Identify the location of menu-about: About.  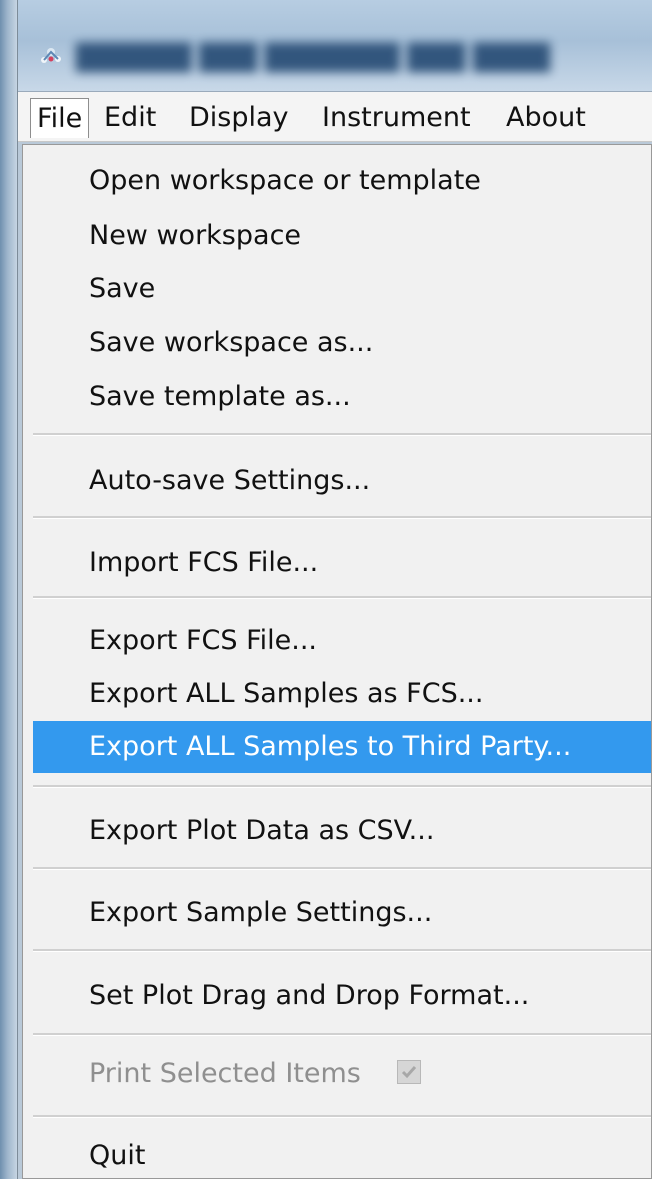
(546, 118).